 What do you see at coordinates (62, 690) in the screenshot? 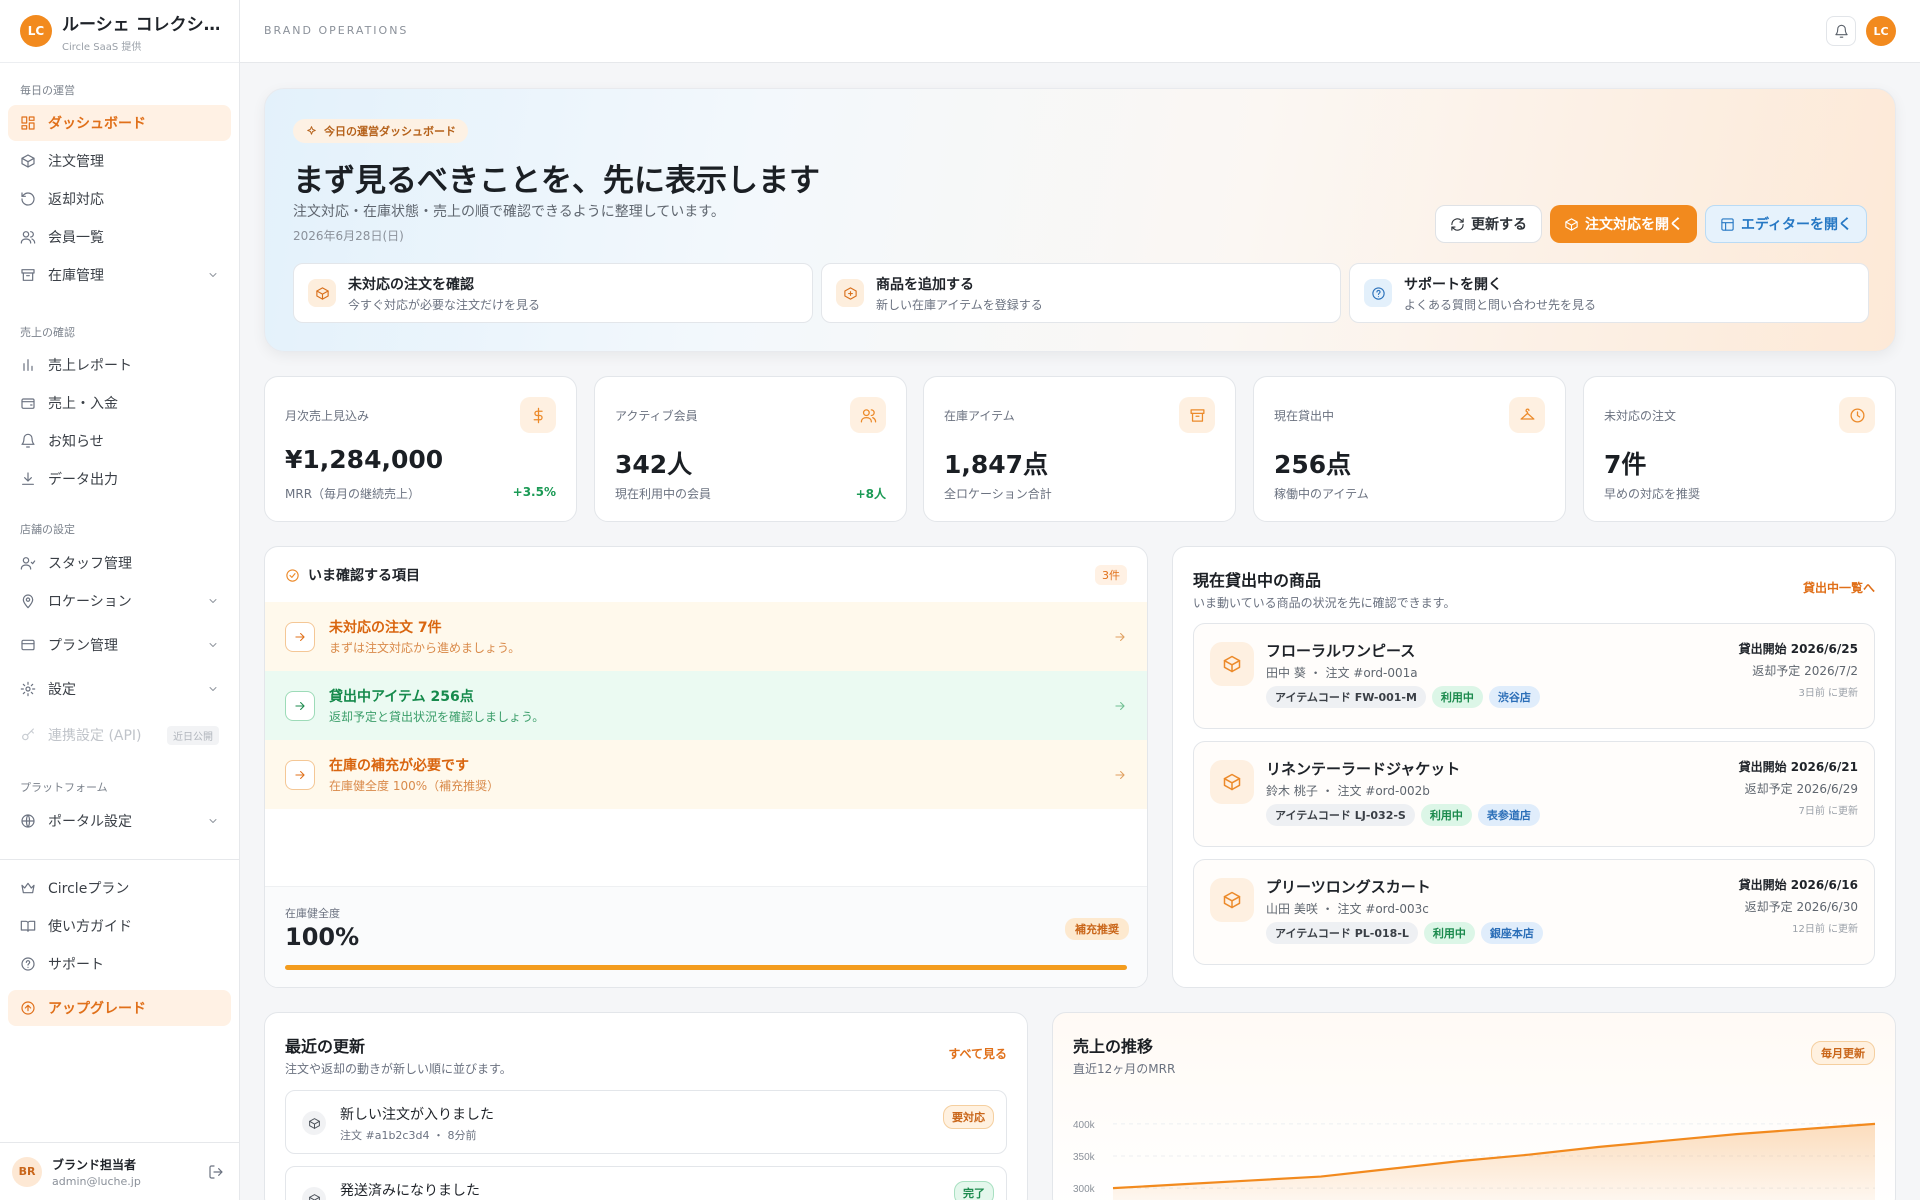
I see `sidebar-item-label: 設定` at bounding box center [62, 690].